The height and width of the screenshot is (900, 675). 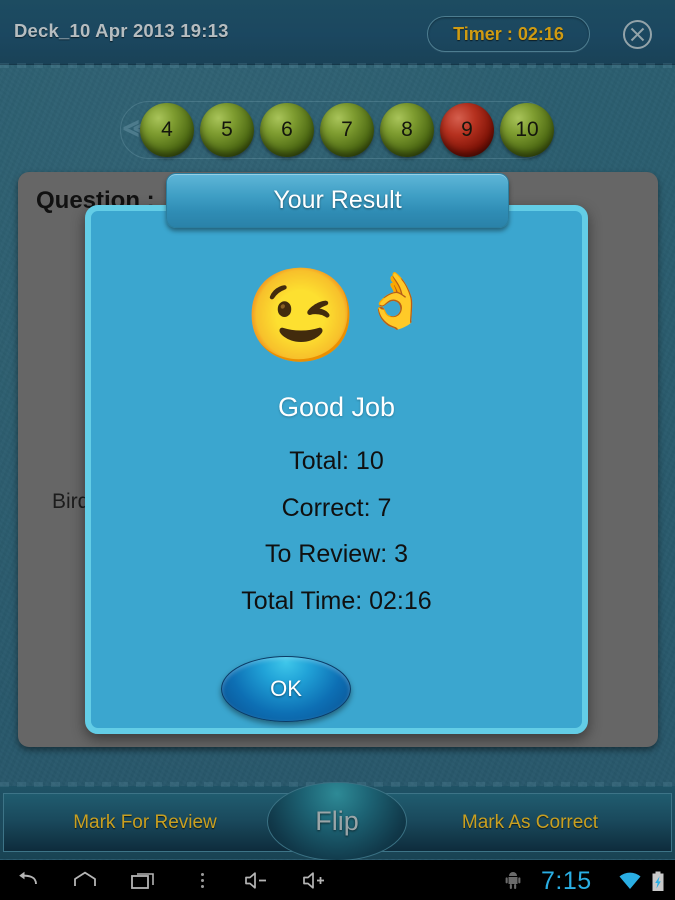 I want to click on question-pill-5: 5, so click(x=227, y=130).